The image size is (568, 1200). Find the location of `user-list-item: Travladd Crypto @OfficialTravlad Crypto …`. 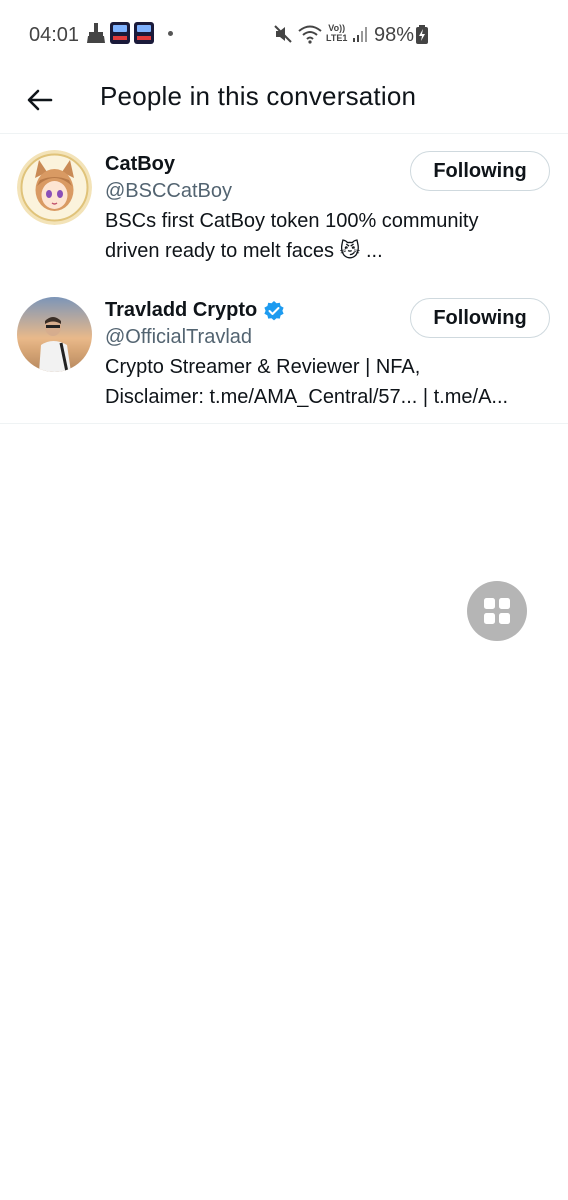

user-list-item: Travladd Crypto @OfficialTravlad Crypto … is located at coordinates (284, 351).